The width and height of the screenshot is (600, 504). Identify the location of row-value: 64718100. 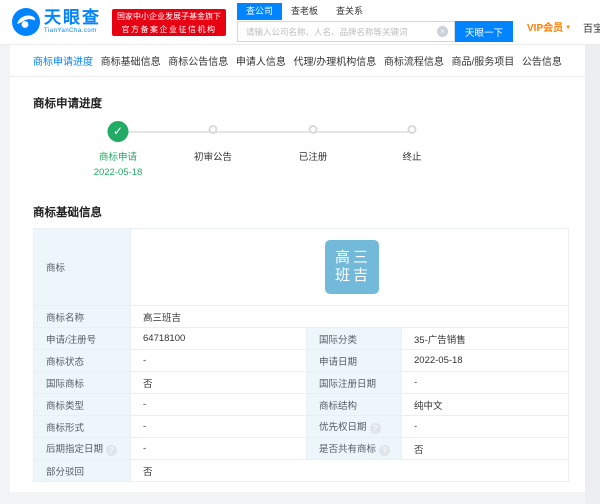
(218, 338).